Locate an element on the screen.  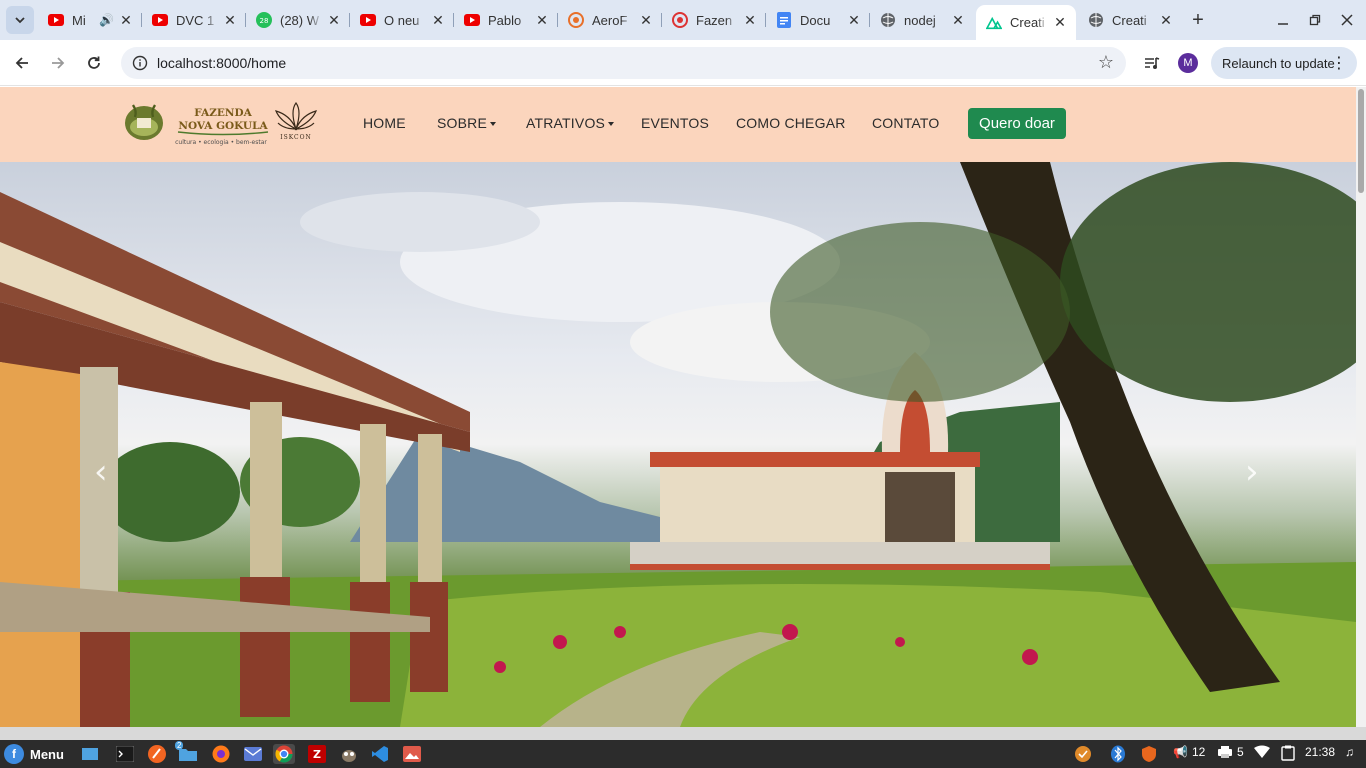
tab-10: Creati ✕ is located at coordinates (1130, 20).